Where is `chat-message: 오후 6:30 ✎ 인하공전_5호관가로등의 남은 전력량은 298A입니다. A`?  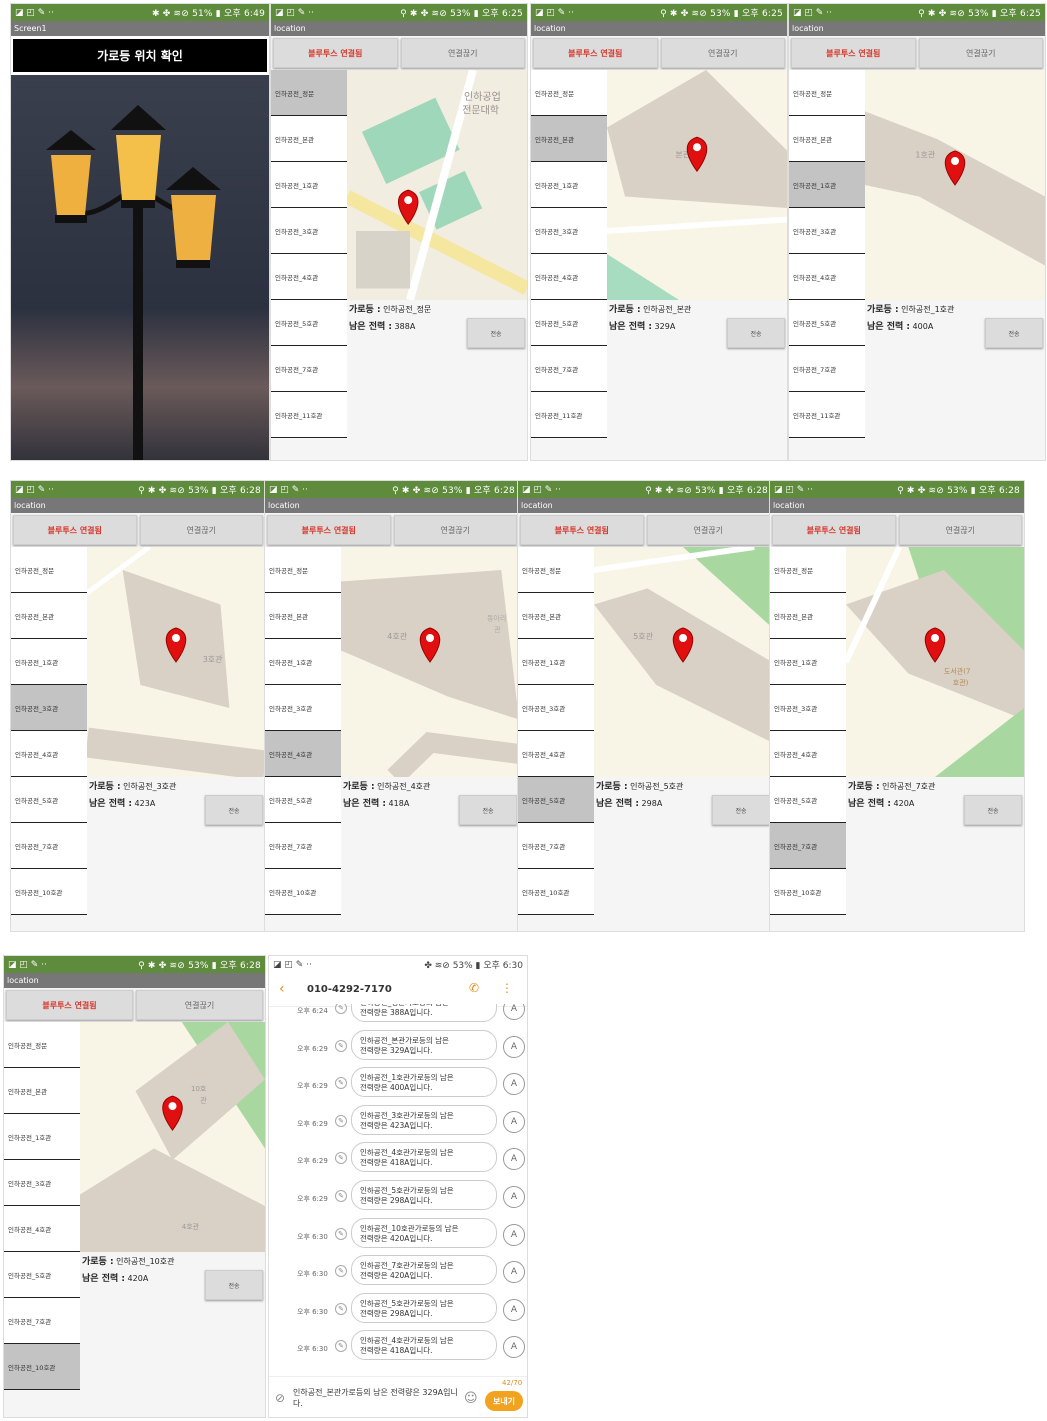
chat-message: 오후 6:30 ✎ 인하공전_5호관가로등의 남은 전력량은 298A입니다. A is located at coordinates (398, 1310).